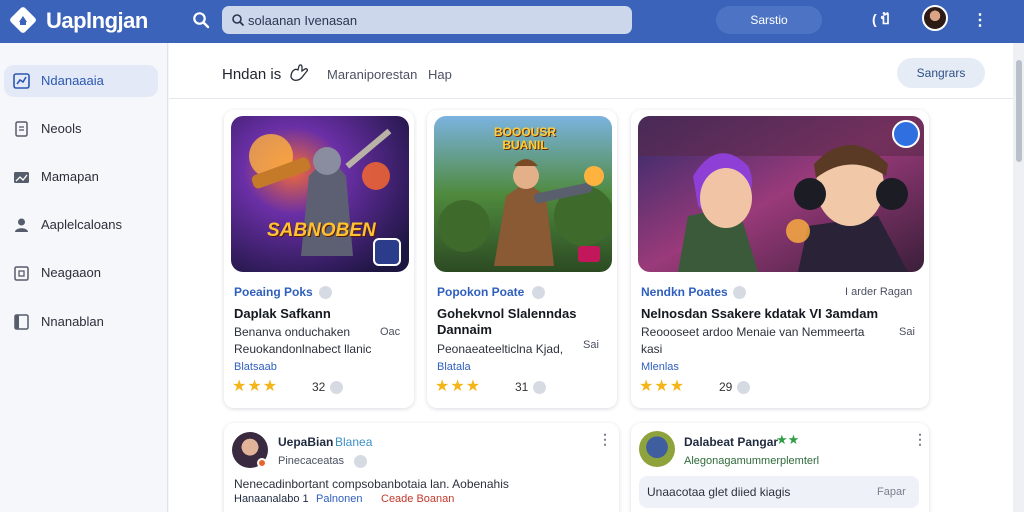 The height and width of the screenshot is (512, 1024). I want to click on post-author: Dalabeat Pangar, so click(731, 442).